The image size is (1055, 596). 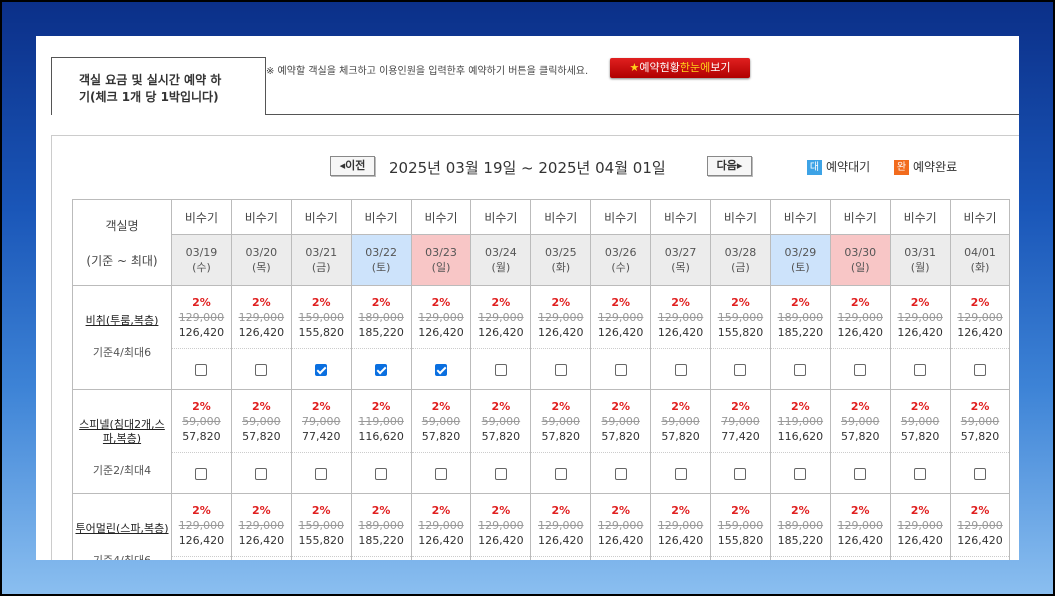 I want to click on room-name-link: 투어멀린(스파,복층), so click(x=122, y=529).